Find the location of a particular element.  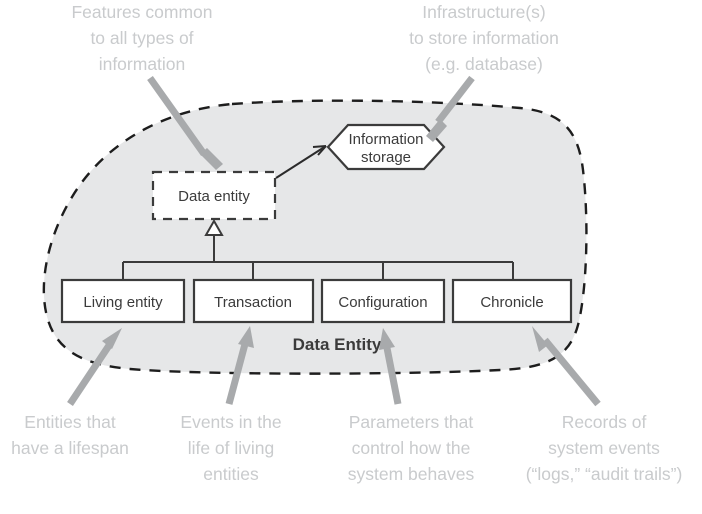

callout-configuration-line3: system behaves is located at coordinates (411, 474).